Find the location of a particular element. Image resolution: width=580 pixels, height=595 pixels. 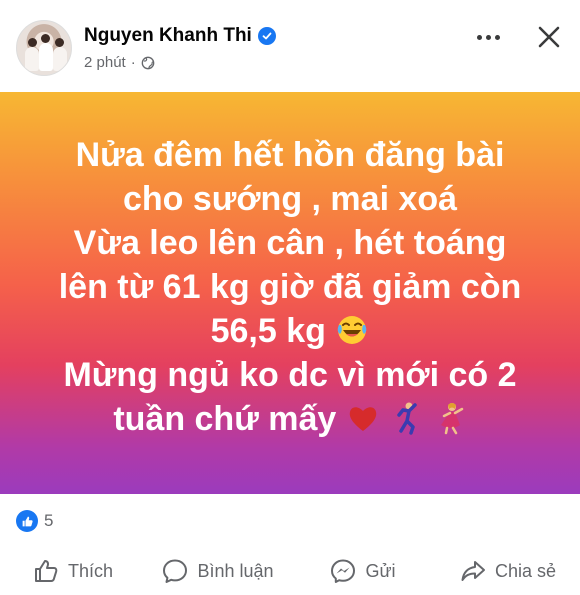

author-name: Nguyen Khanh Thi is located at coordinates (168, 36).